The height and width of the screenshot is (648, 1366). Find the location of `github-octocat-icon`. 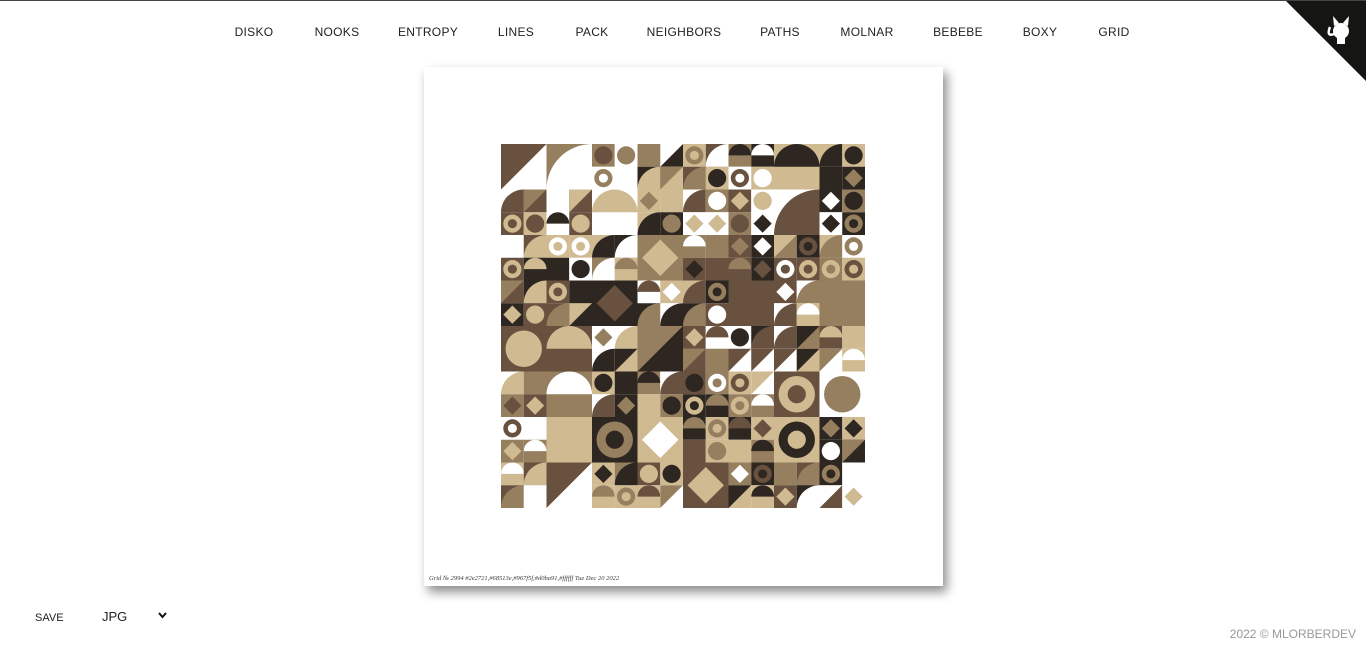

github-octocat-icon is located at coordinates (1326, 41).